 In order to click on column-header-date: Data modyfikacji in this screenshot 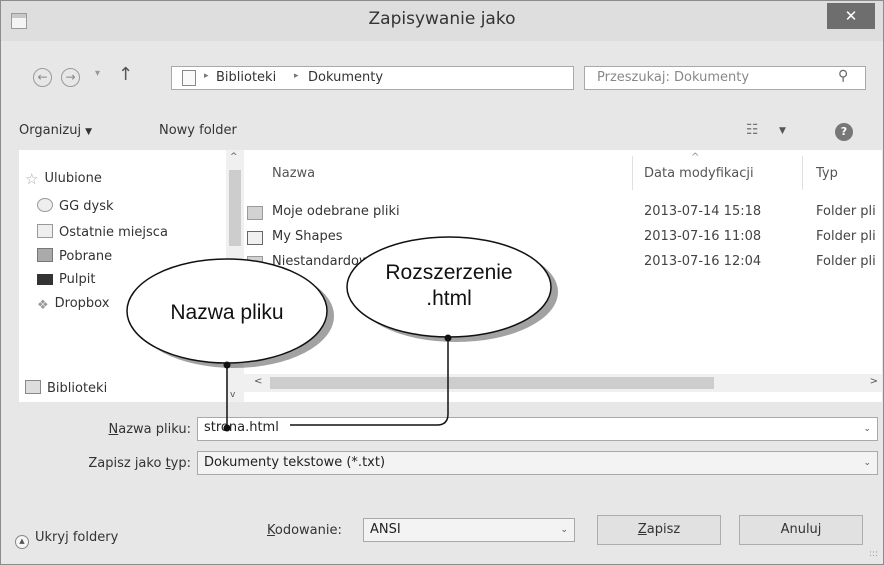, I will do `click(699, 173)`.